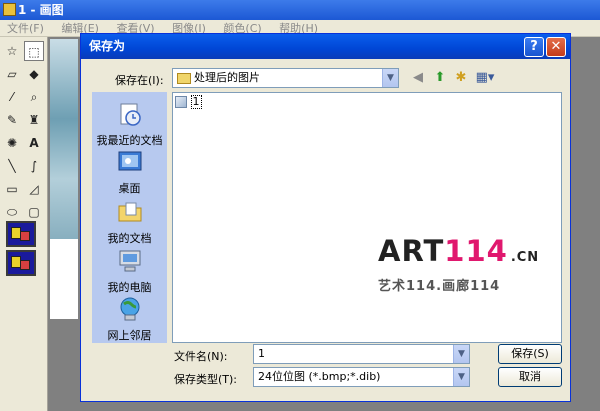 This screenshot has height=411, width=600. Describe the element at coordinates (34, 166) in the screenshot. I see `curve-icon: ∫` at that location.